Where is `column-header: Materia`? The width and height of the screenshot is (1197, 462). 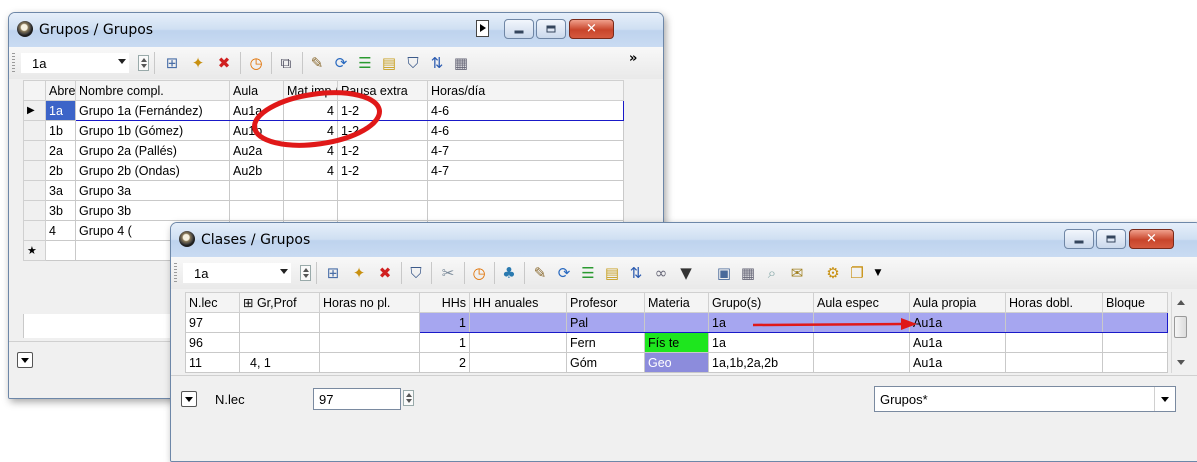
column-header: Materia is located at coordinates (676, 302).